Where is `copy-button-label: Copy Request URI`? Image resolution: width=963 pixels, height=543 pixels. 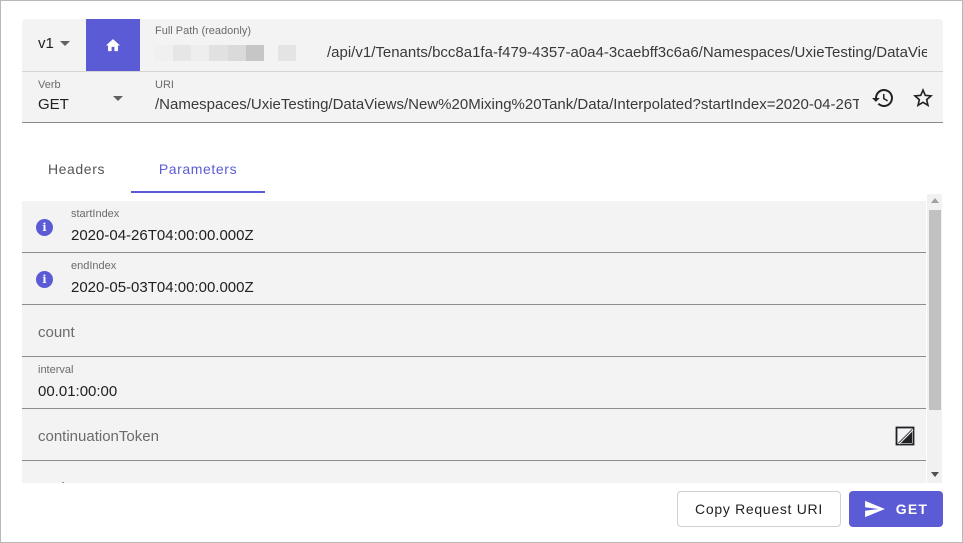
copy-button-label: Copy Request URI is located at coordinates (759, 509).